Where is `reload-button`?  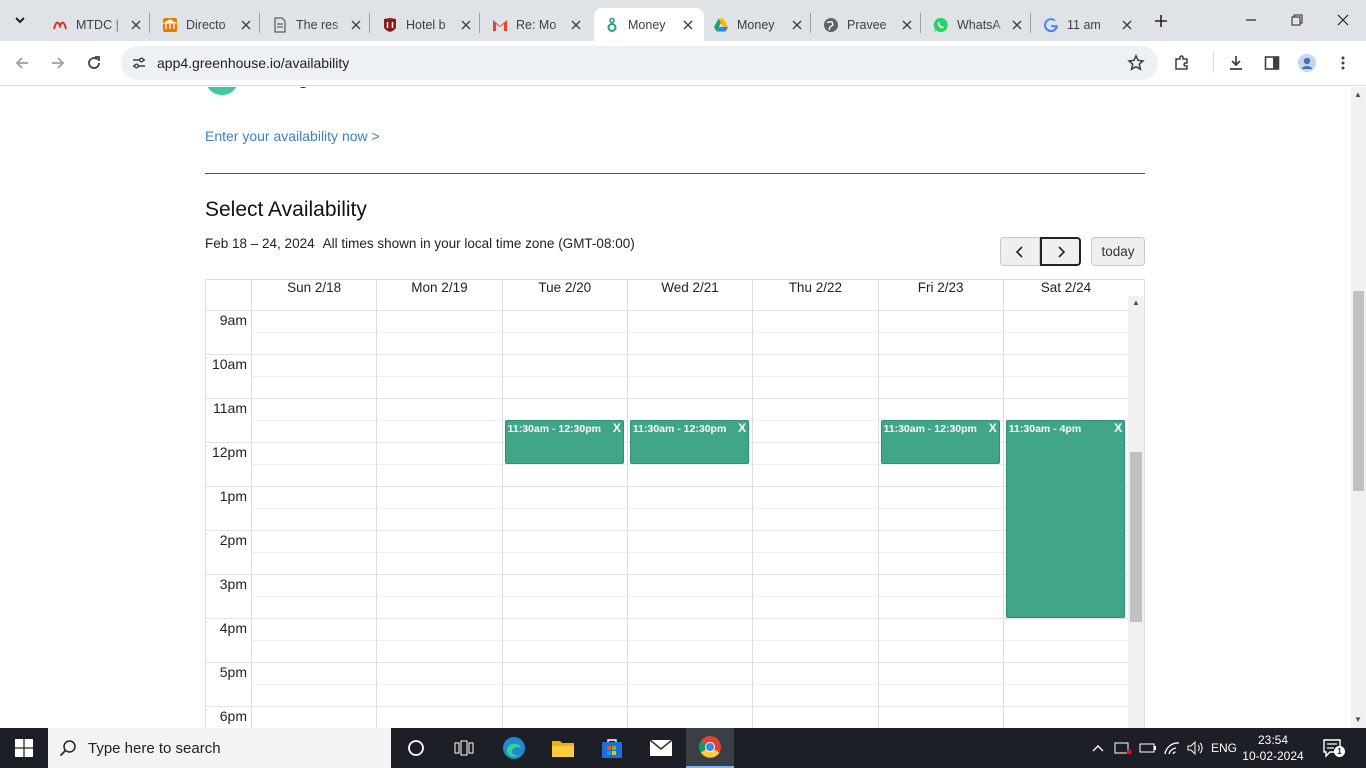
reload-button is located at coordinates (94, 63).